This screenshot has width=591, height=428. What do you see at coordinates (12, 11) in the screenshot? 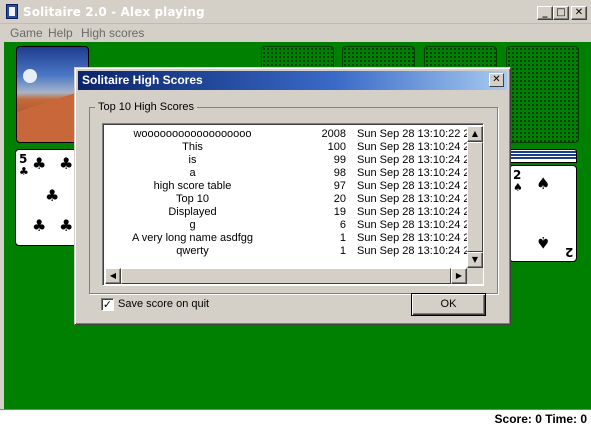
I see `solitaire-app-icon` at bounding box center [12, 11].